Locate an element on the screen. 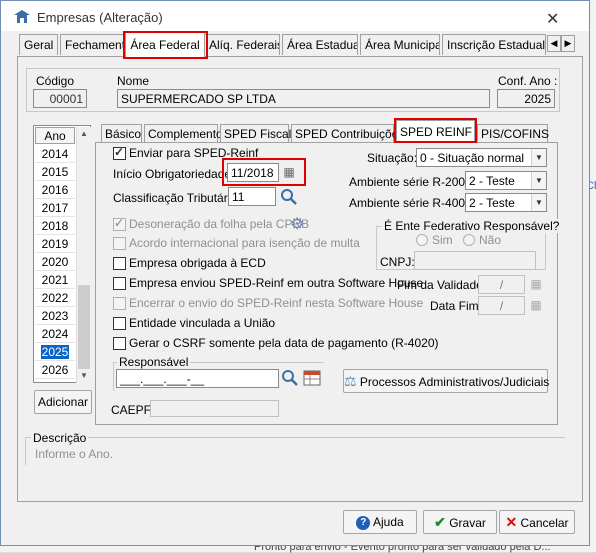  cnpj-field is located at coordinates (475, 260).